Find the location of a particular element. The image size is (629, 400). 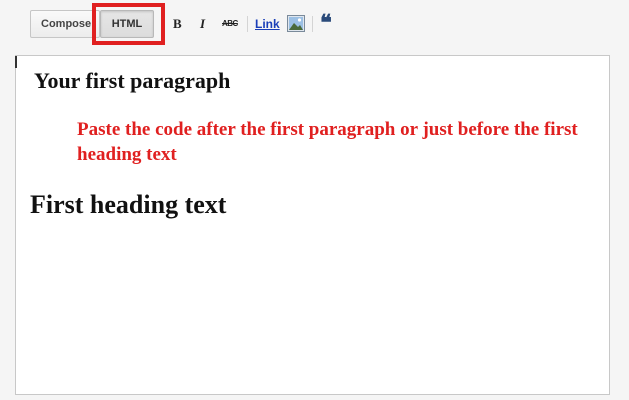

compose-mode-button: Compose is located at coordinates (65, 24).